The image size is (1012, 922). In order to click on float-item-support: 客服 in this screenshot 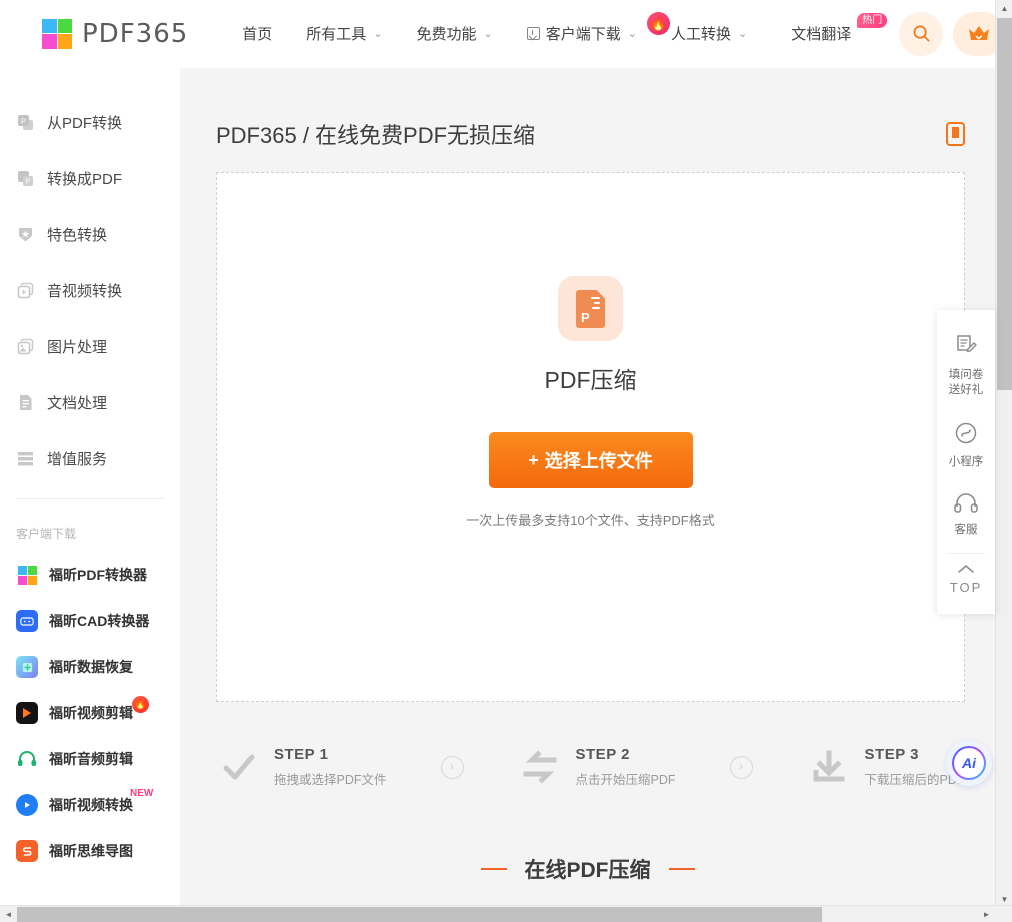, I will do `click(966, 515)`.